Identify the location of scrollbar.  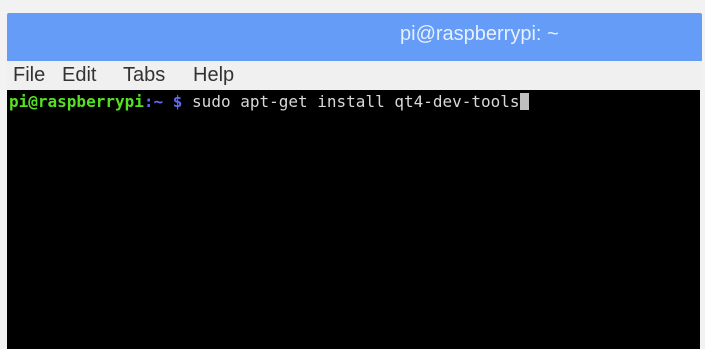
(701, 219).